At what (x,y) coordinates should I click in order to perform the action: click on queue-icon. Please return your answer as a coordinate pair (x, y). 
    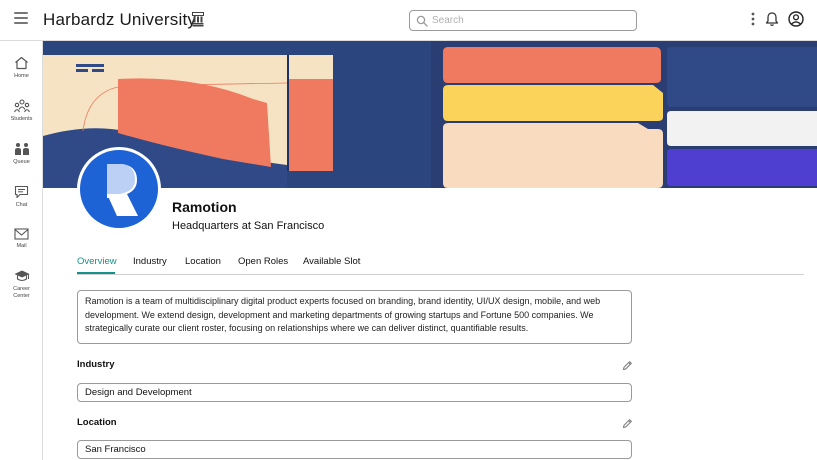
    Looking at the image, I should click on (21, 149).